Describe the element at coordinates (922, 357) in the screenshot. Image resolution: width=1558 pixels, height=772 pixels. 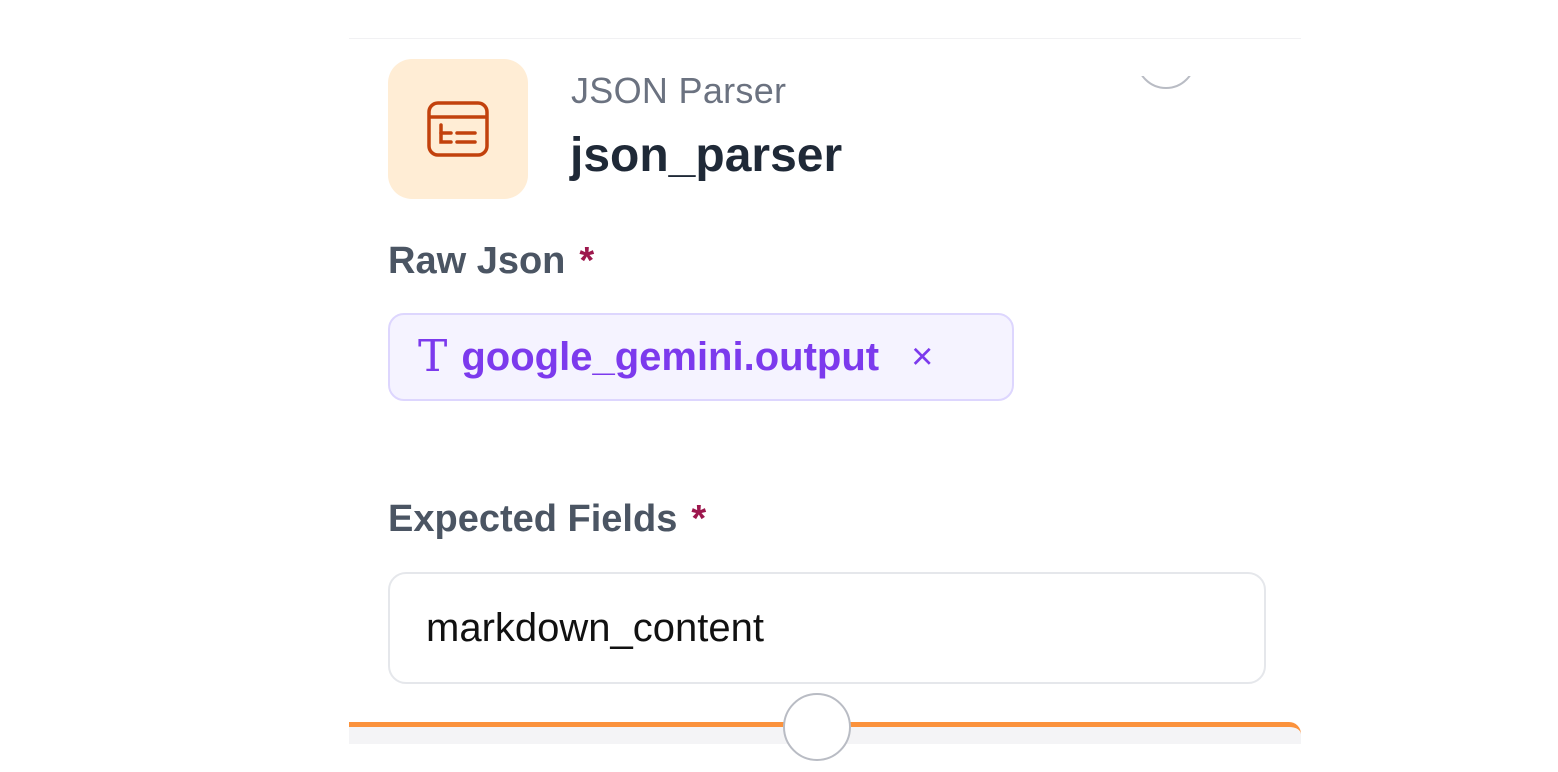
I see `remove-variable-icon: ×` at that location.